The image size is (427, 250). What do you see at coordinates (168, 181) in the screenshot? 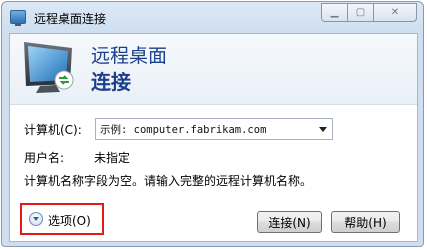
I see `status-message: 计算机名称字段为空。请输入完整的远程计算机名称。` at bounding box center [168, 181].